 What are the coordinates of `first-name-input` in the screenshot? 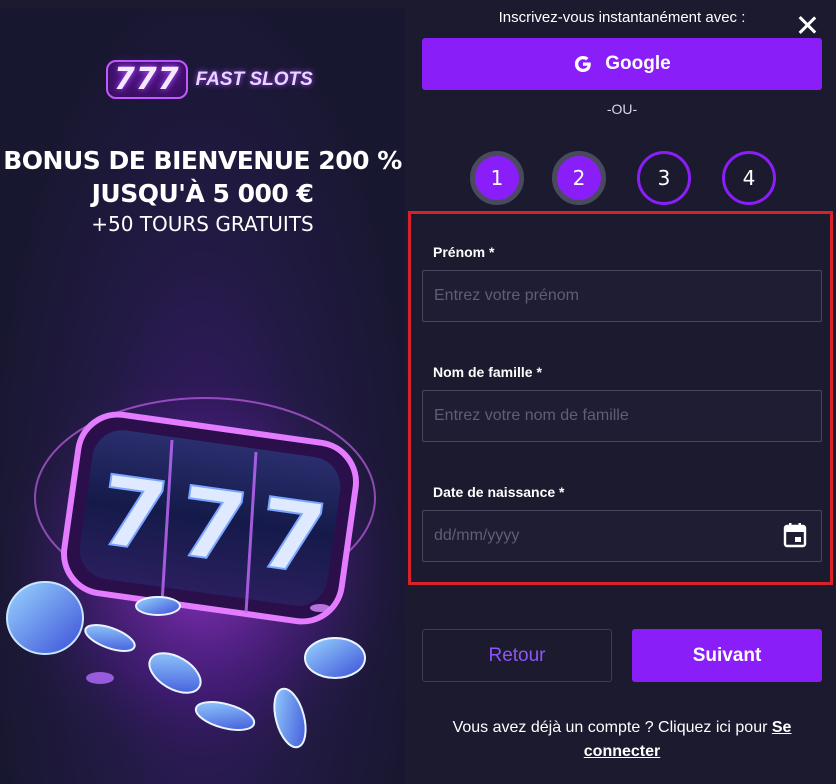 It's located at (622, 296).